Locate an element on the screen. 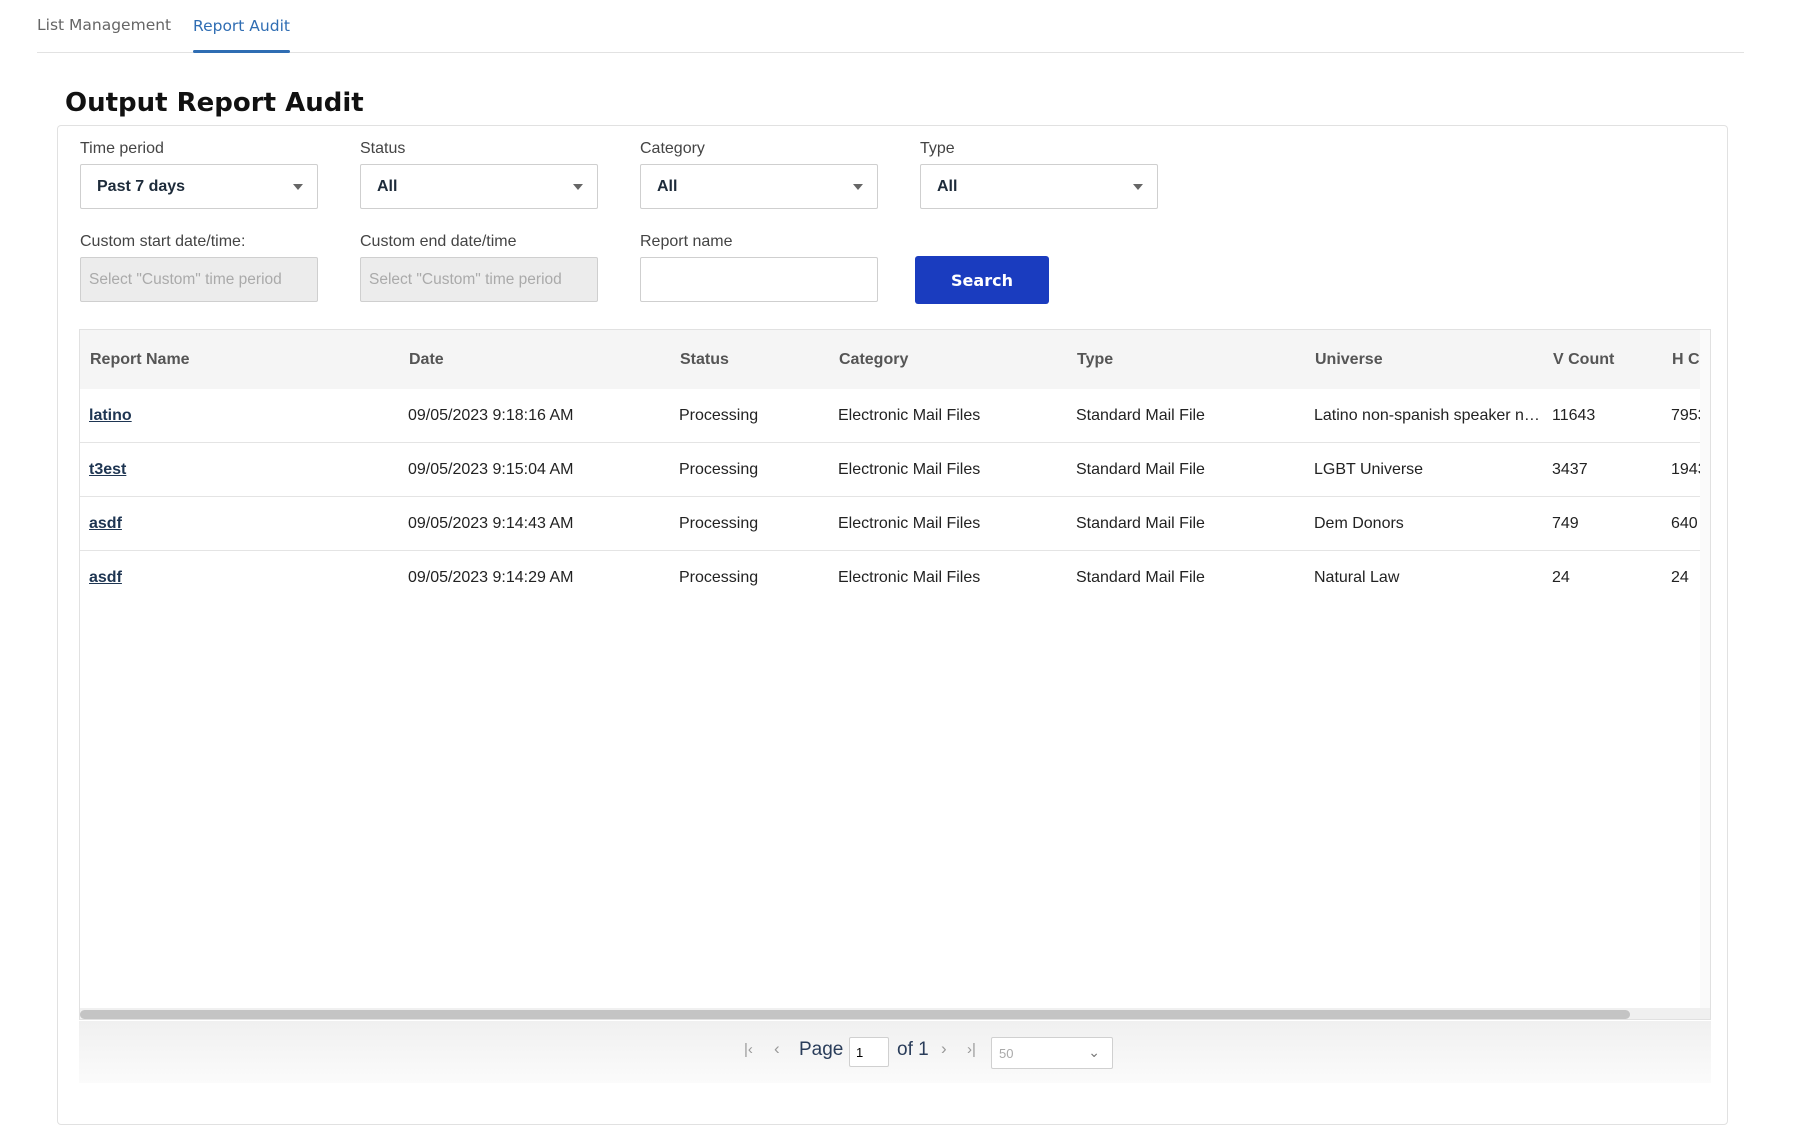 Image resolution: width=1794 pixels, height=1125 pixels. cell-universe: LGBT Universe is located at coordinates (1369, 469).